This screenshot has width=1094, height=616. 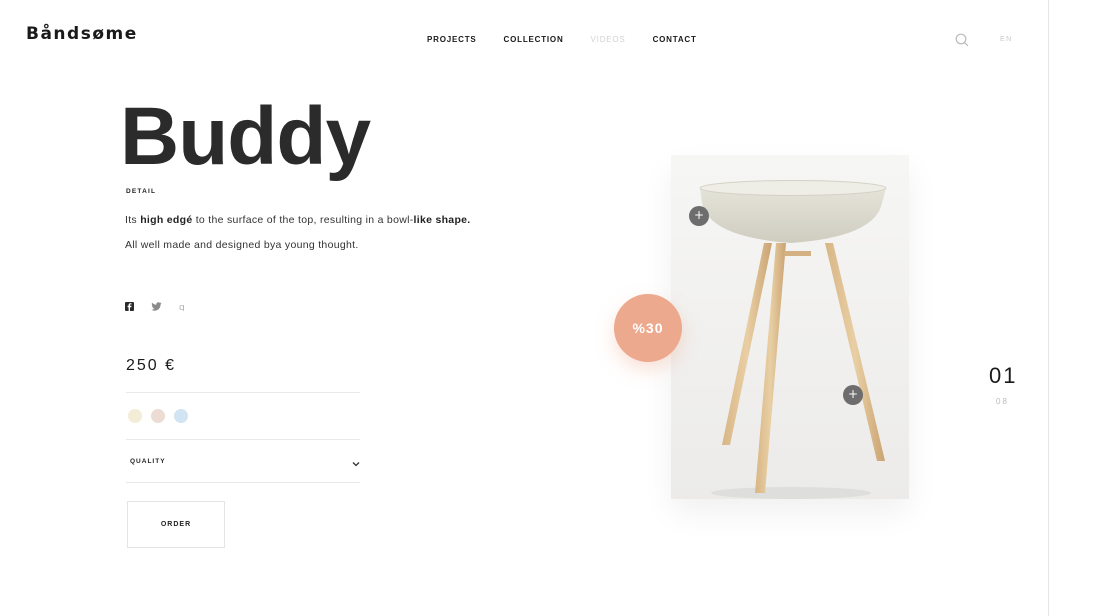 I want to click on nav-collection: COLLECTION, so click(x=534, y=39).